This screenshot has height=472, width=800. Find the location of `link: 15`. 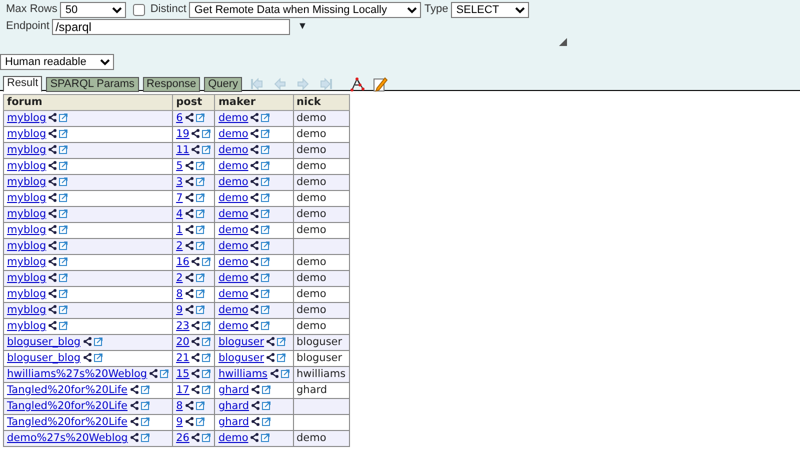

link: 15 is located at coordinates (183, 374).